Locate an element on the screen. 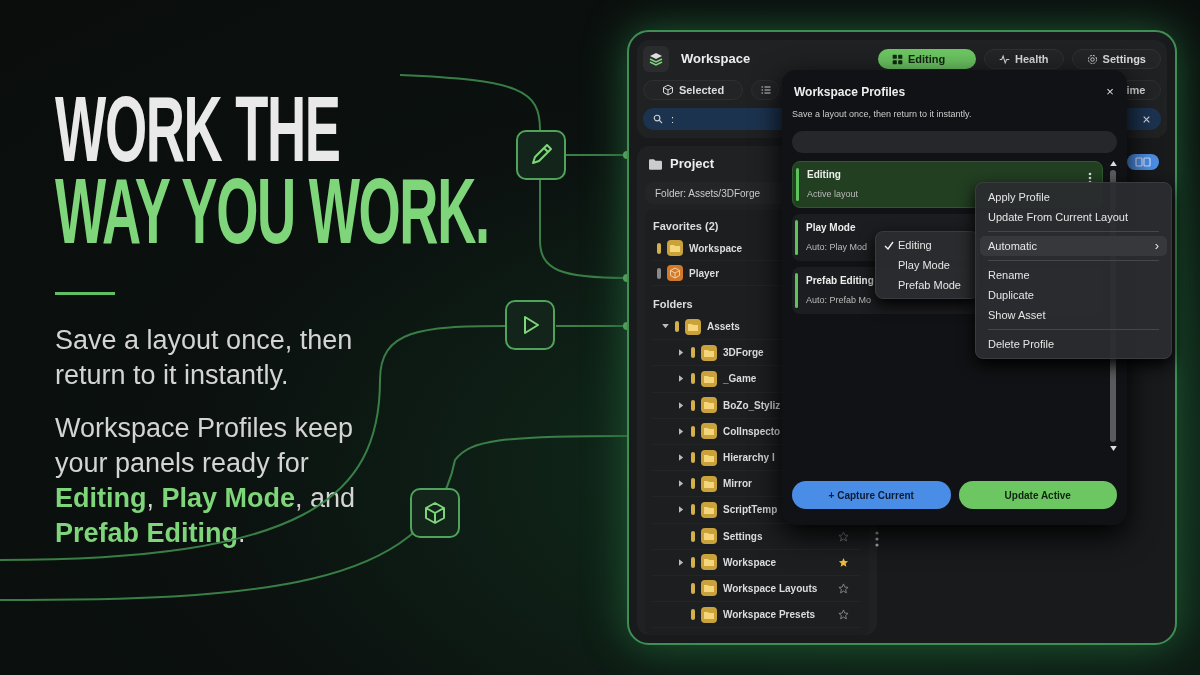 Image resolution: width=1200 pixels, height=675 pixels. layers-icon is located at coordinates (656, 59).